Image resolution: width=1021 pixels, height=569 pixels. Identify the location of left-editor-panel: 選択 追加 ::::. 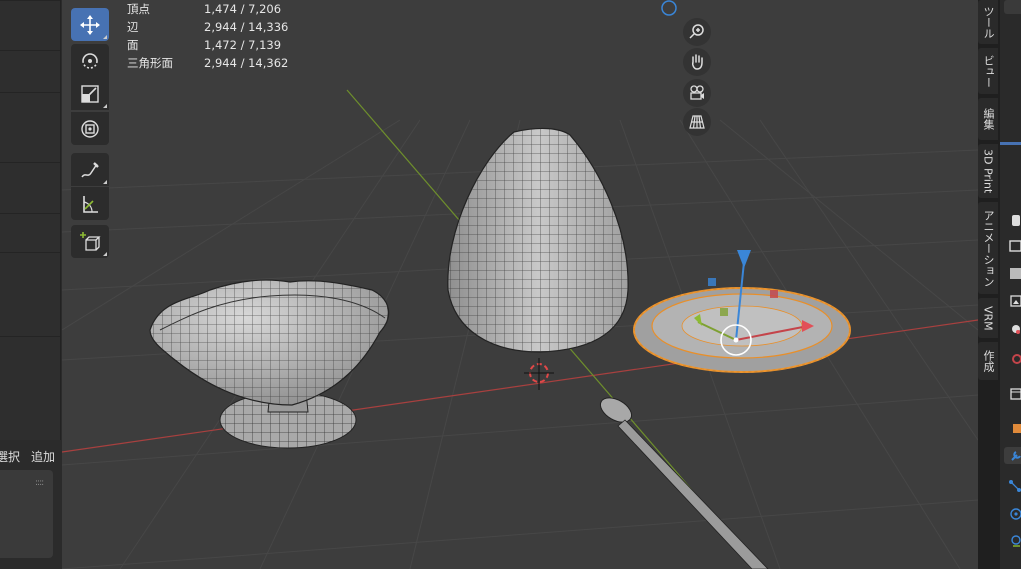
(31, 284).